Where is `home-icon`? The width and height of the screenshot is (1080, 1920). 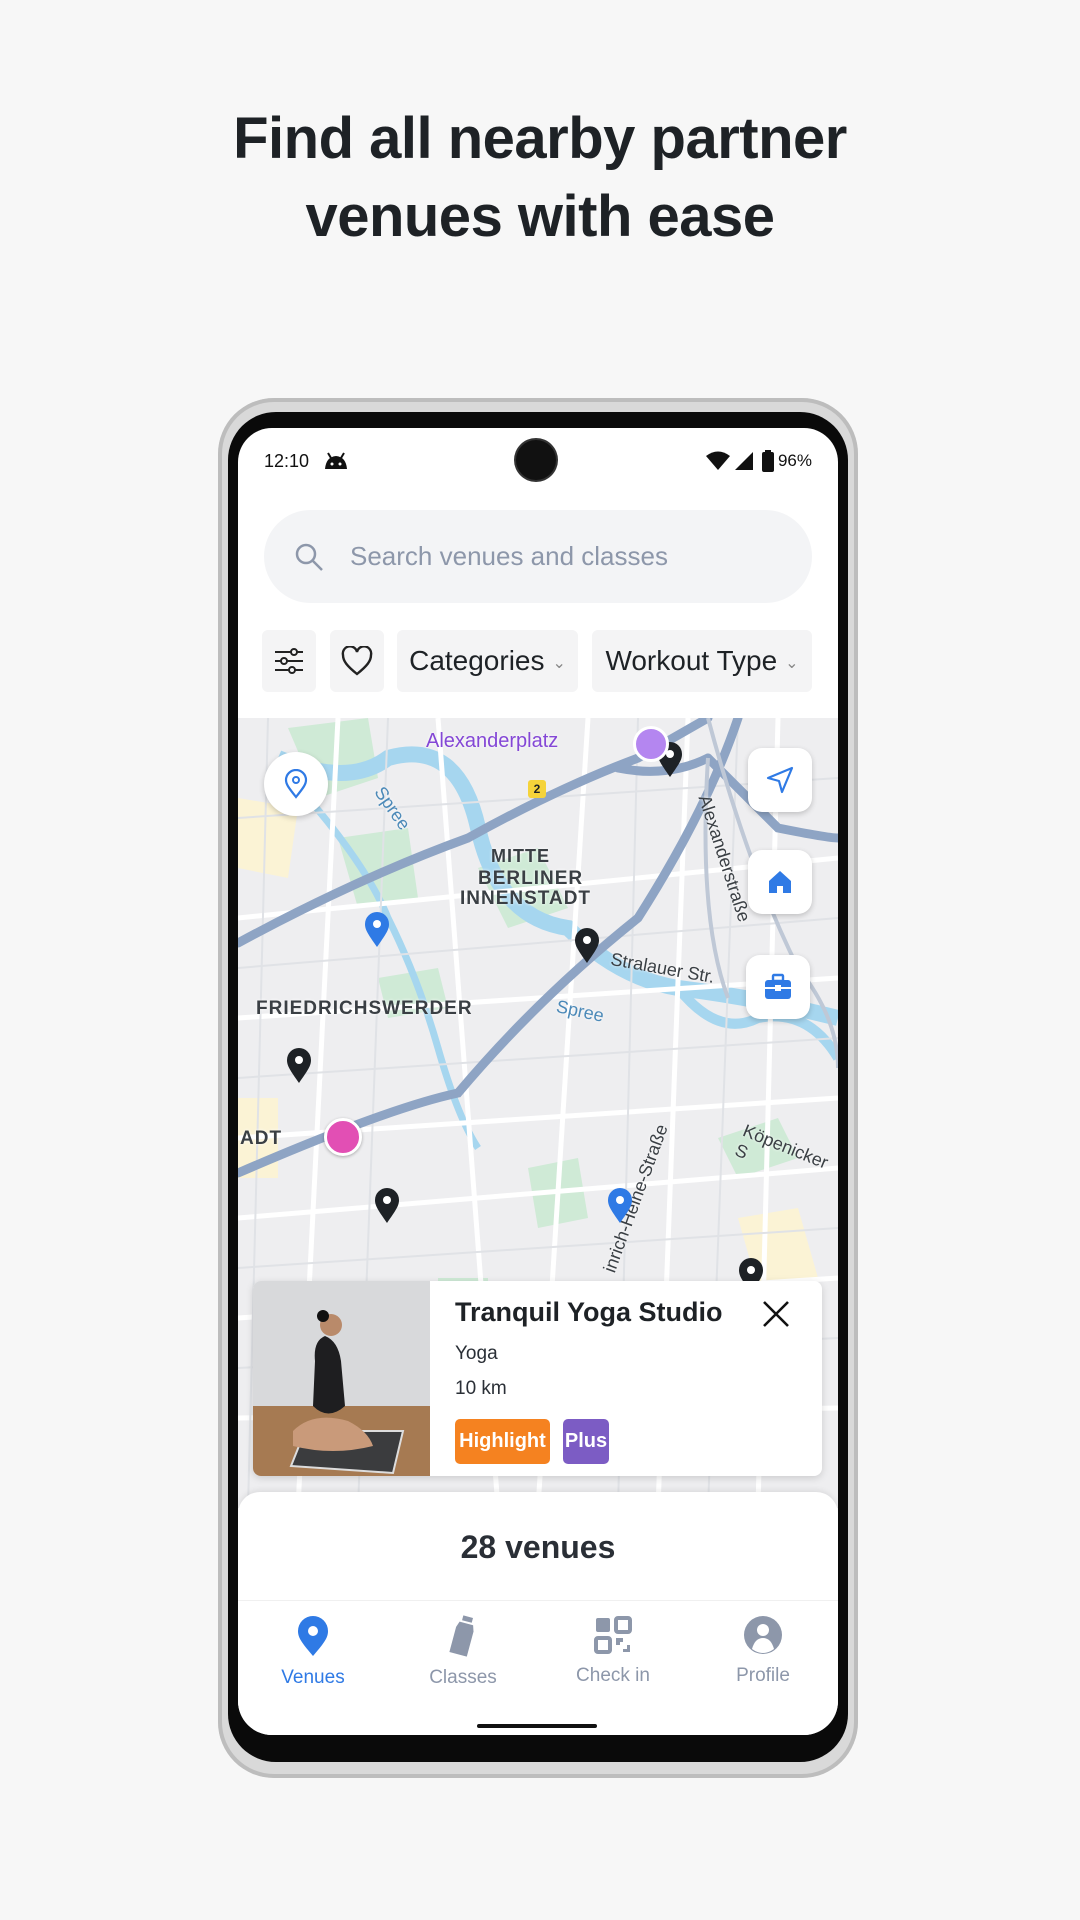 home-icon is located at coordinates (780, 882).